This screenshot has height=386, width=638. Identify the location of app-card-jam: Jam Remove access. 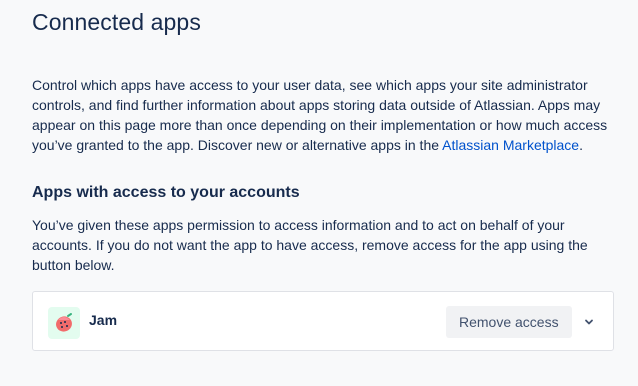
(323, 321).